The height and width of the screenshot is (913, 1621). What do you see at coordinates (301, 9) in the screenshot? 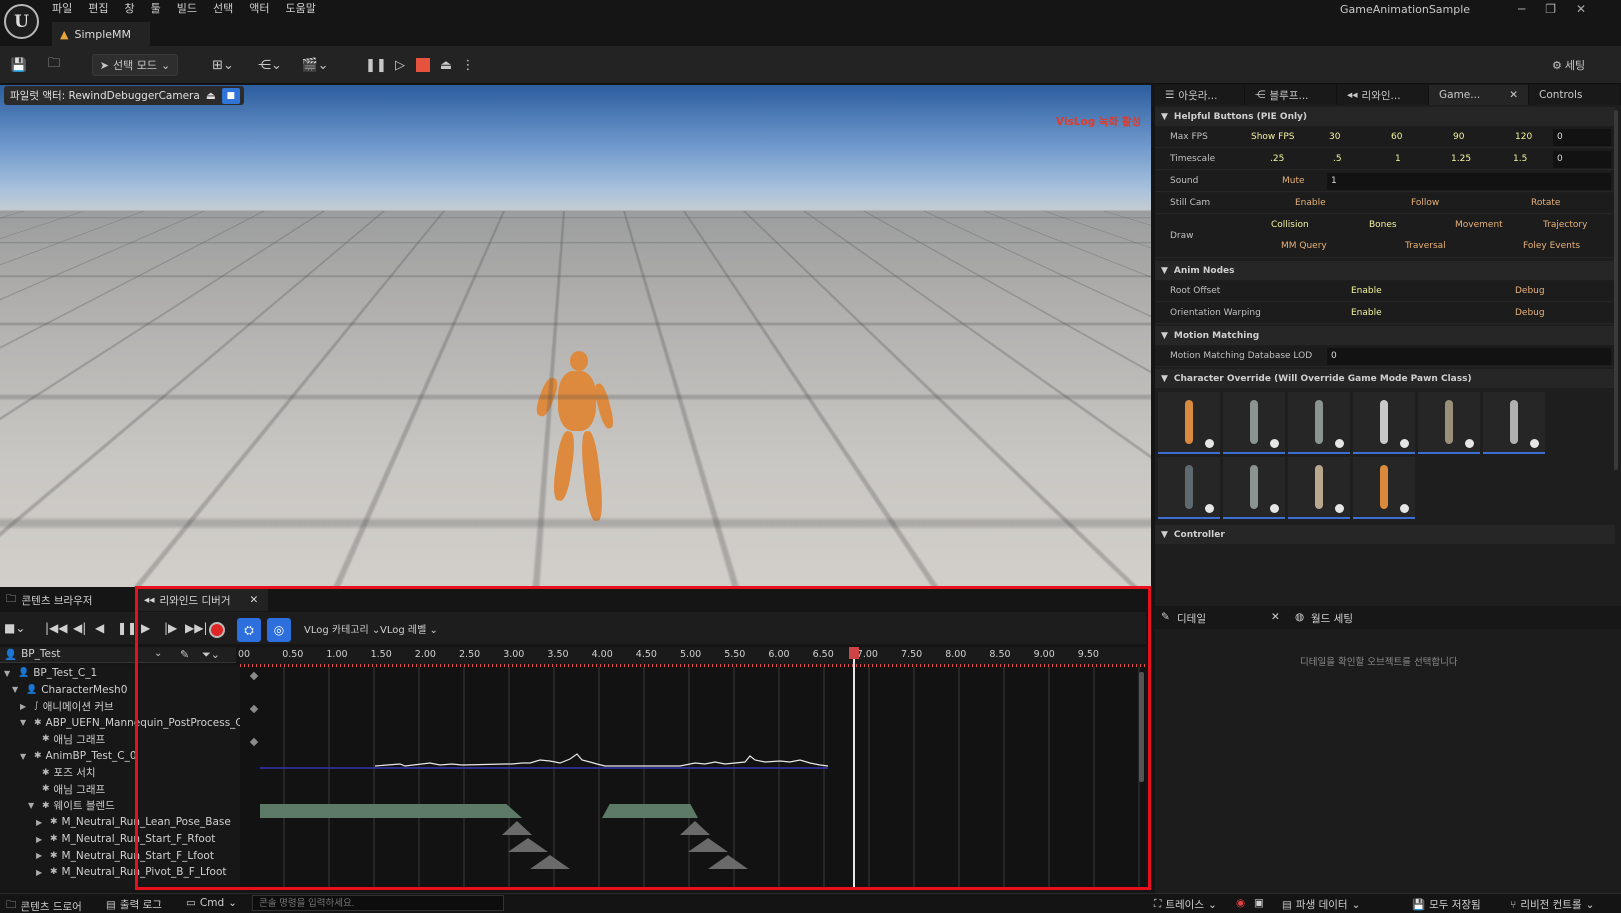
I see `menu-help: 도움말` at bounding box center [301, 9].